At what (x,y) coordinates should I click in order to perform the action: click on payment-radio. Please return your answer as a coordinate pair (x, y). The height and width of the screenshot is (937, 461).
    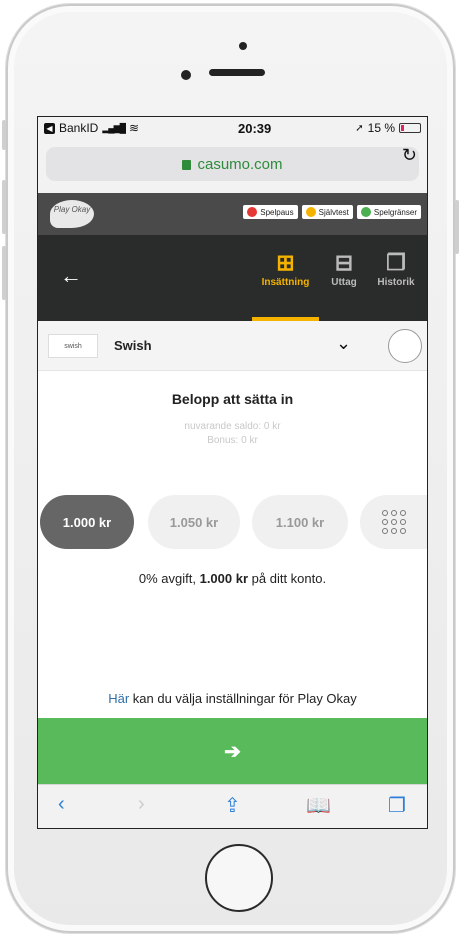
    Looking at the image, I should click on (405, 346).